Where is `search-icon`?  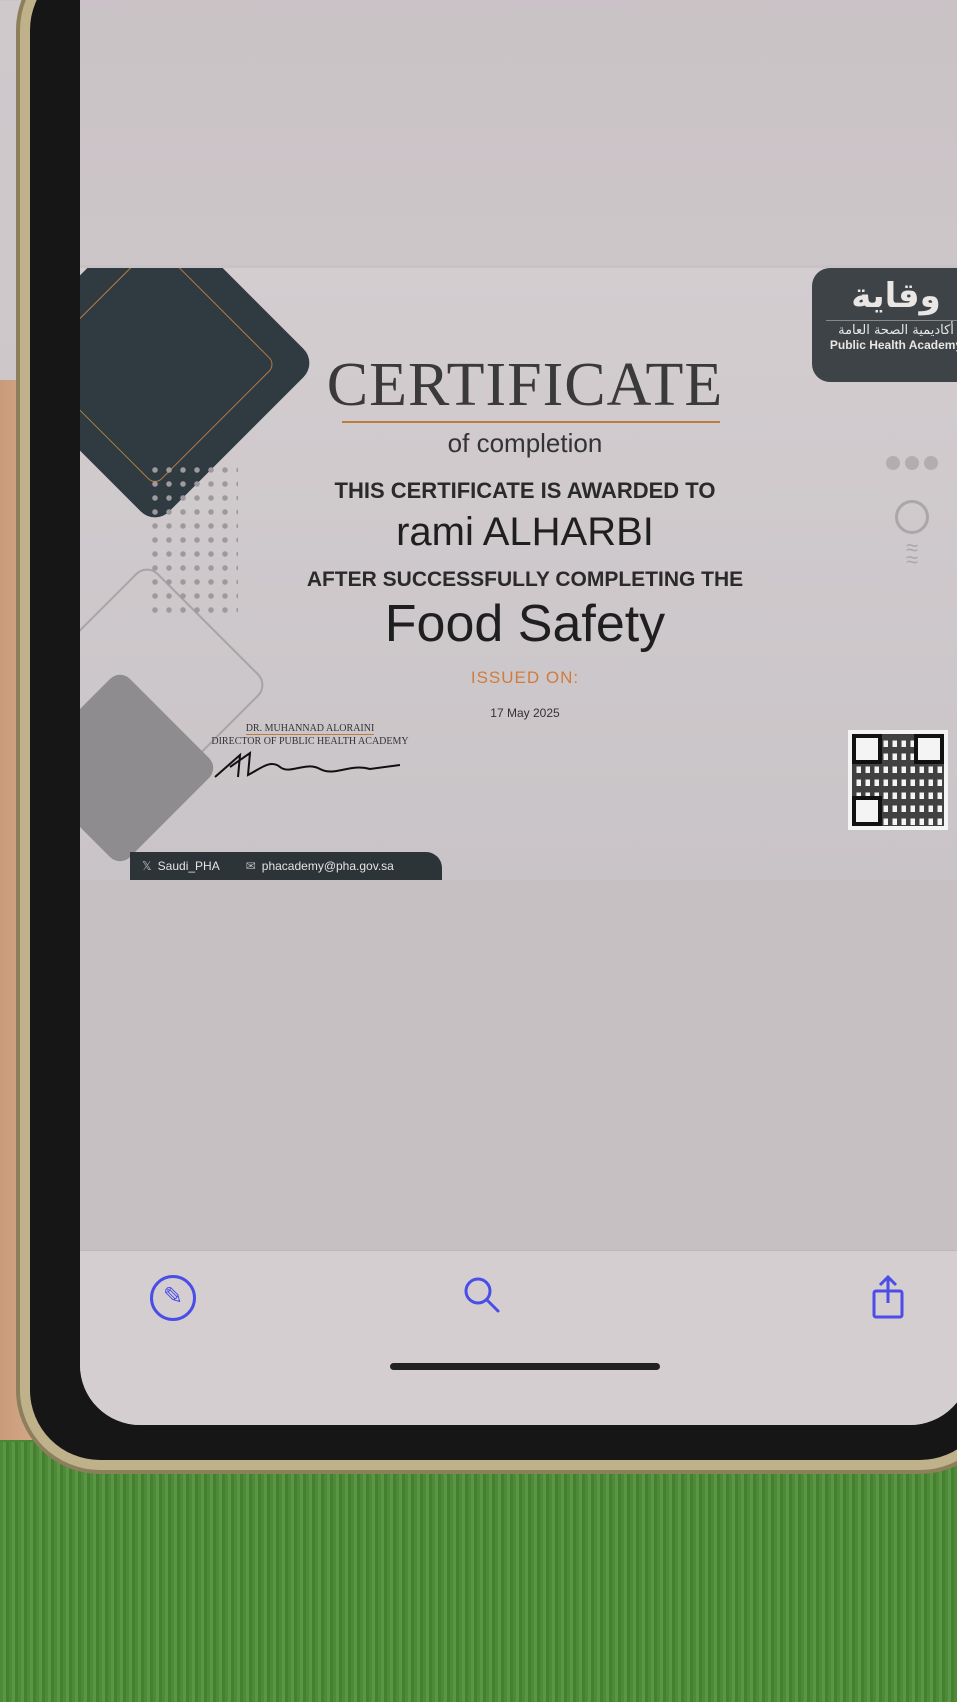 search-icon is located at coordinates (482, 1300).